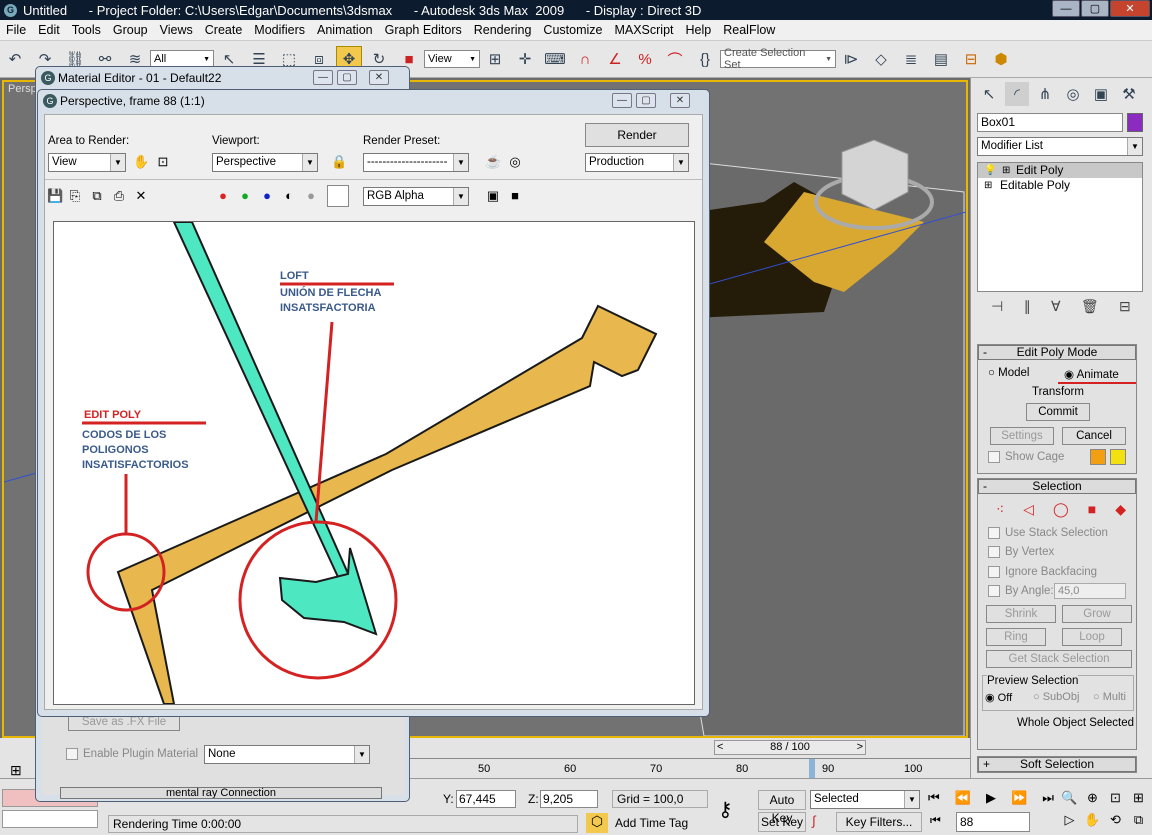 The image size is (1152, 835). Describe the element at coordinates (97, 196) in the screenshot. I see `clone-window-icon: ⧉` at that location.